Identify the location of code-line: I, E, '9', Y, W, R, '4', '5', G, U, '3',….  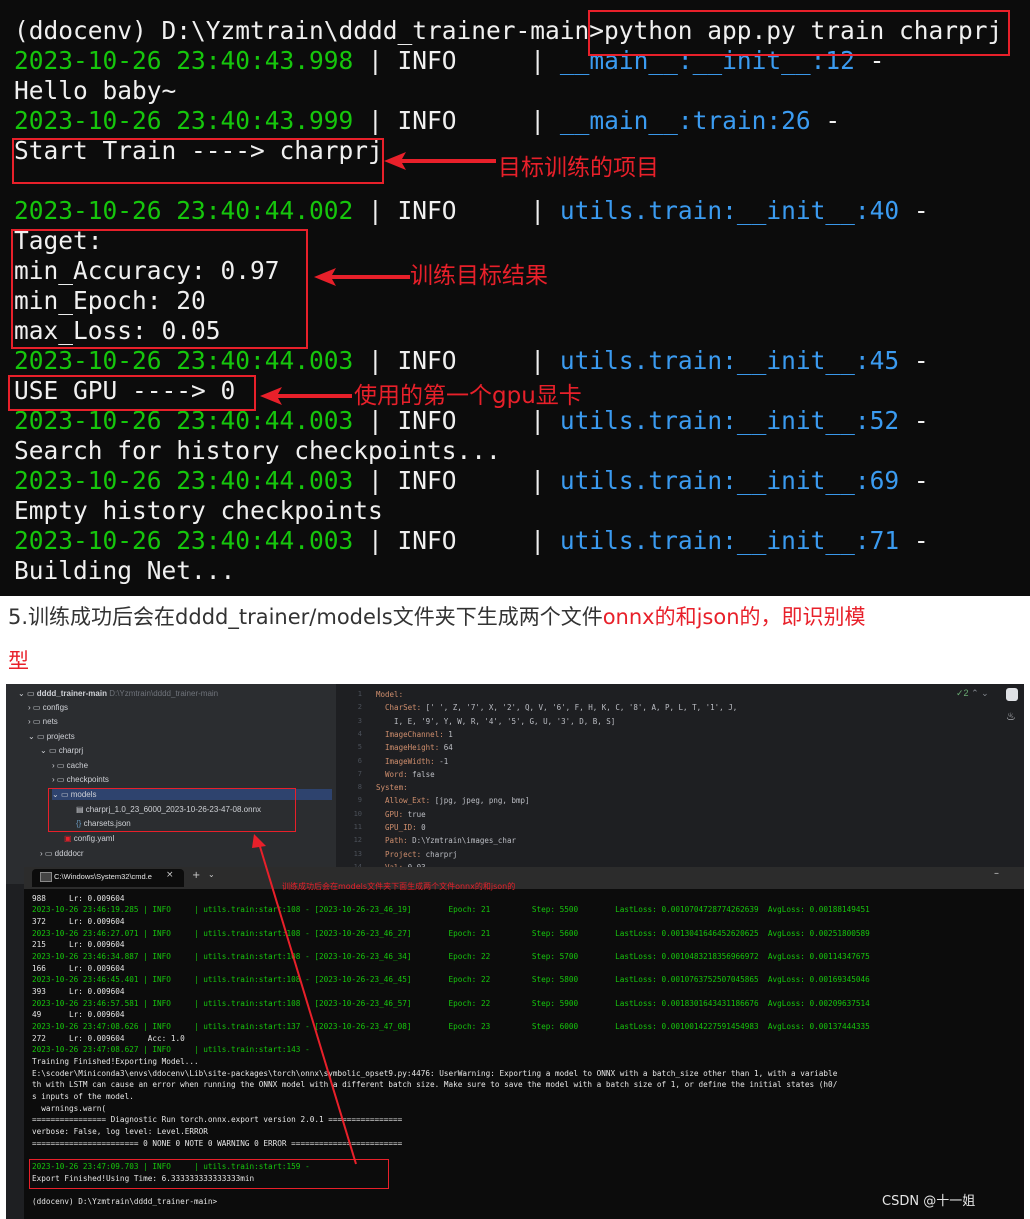
(496, 721).